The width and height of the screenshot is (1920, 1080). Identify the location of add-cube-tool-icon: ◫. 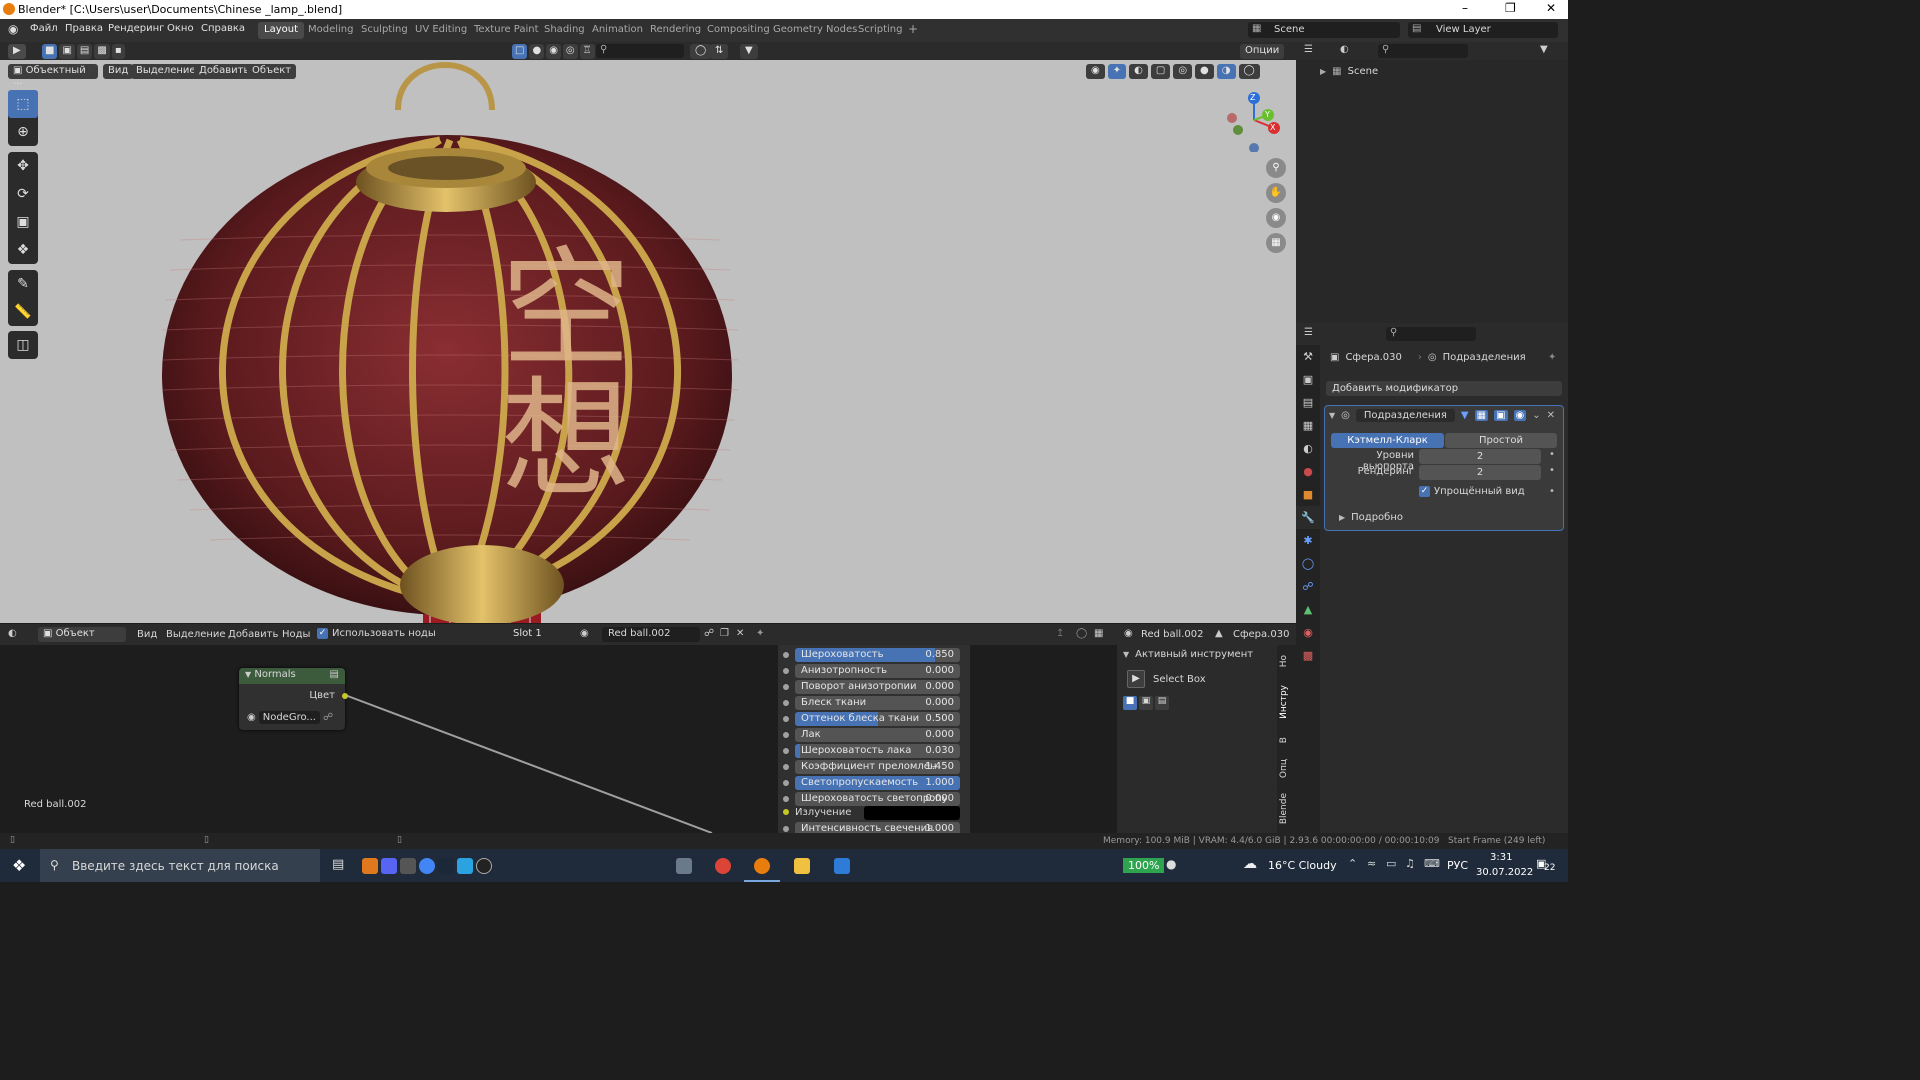
(23, 345).